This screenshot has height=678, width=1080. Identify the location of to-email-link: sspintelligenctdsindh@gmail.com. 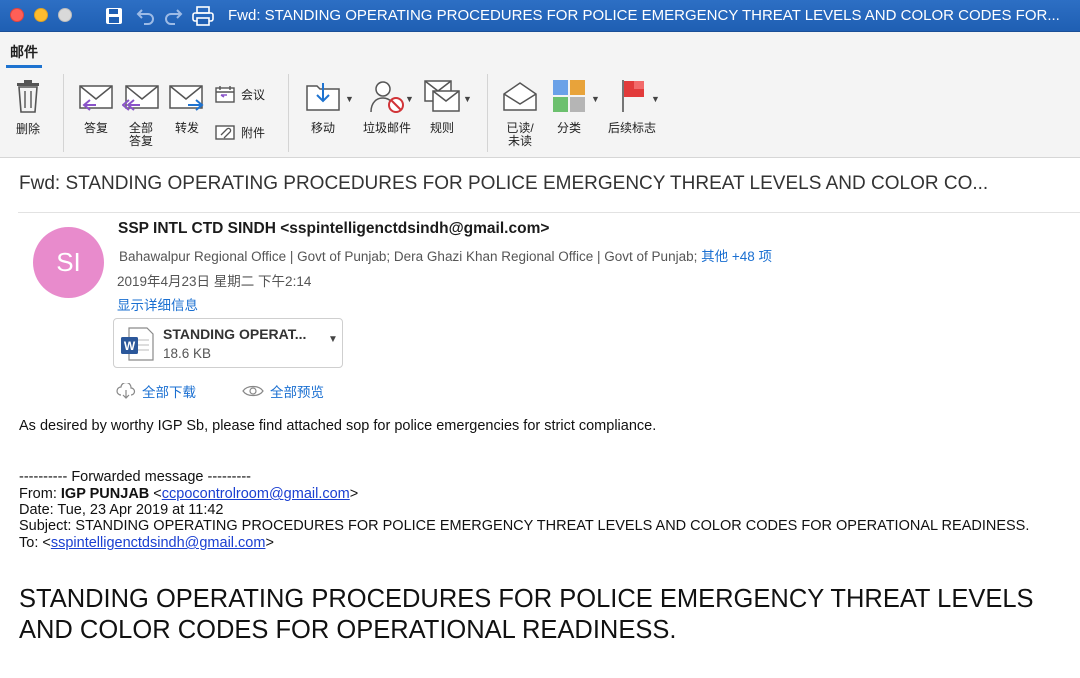
(158, 543).